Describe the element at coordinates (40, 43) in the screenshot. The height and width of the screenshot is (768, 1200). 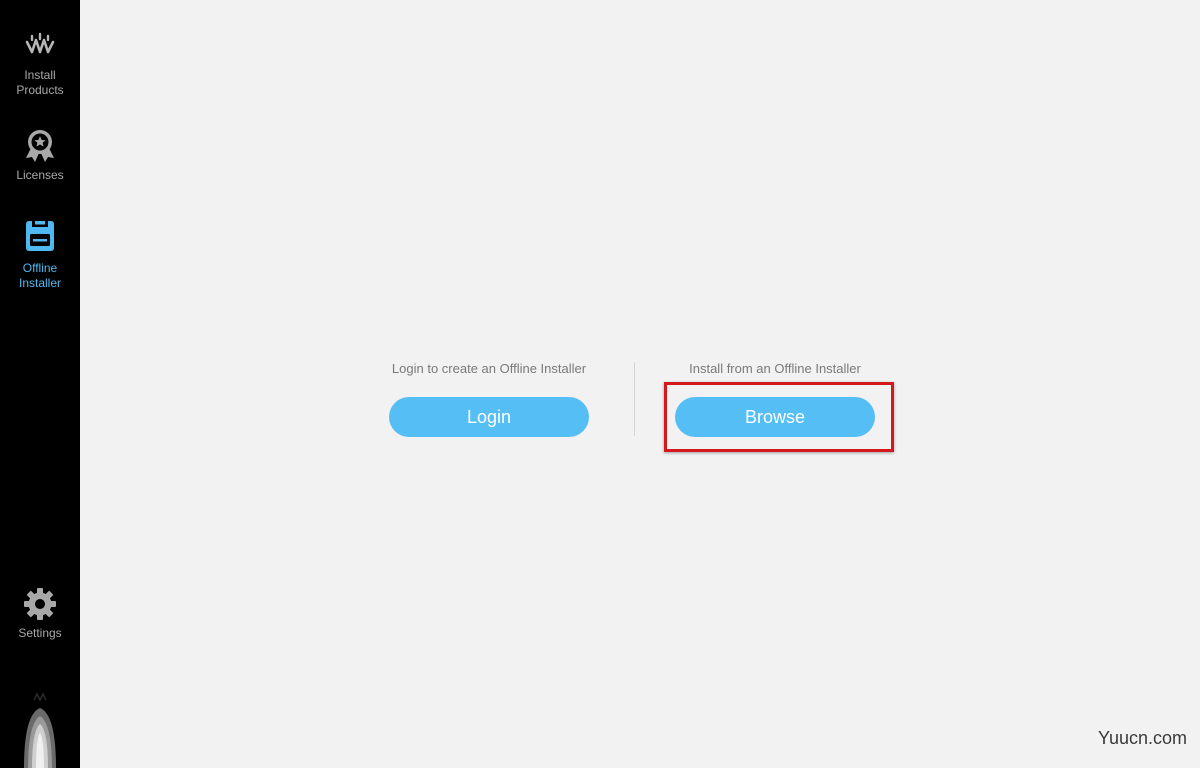
I see `waves-logo-icon` at that location.